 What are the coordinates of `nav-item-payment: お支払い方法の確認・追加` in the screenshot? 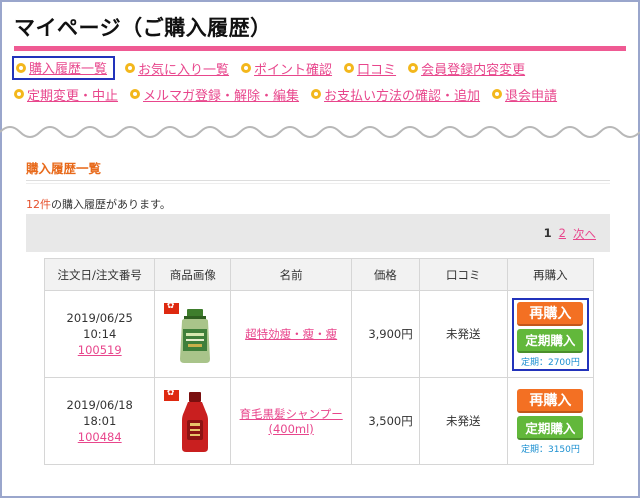 It's located at (395, 94).